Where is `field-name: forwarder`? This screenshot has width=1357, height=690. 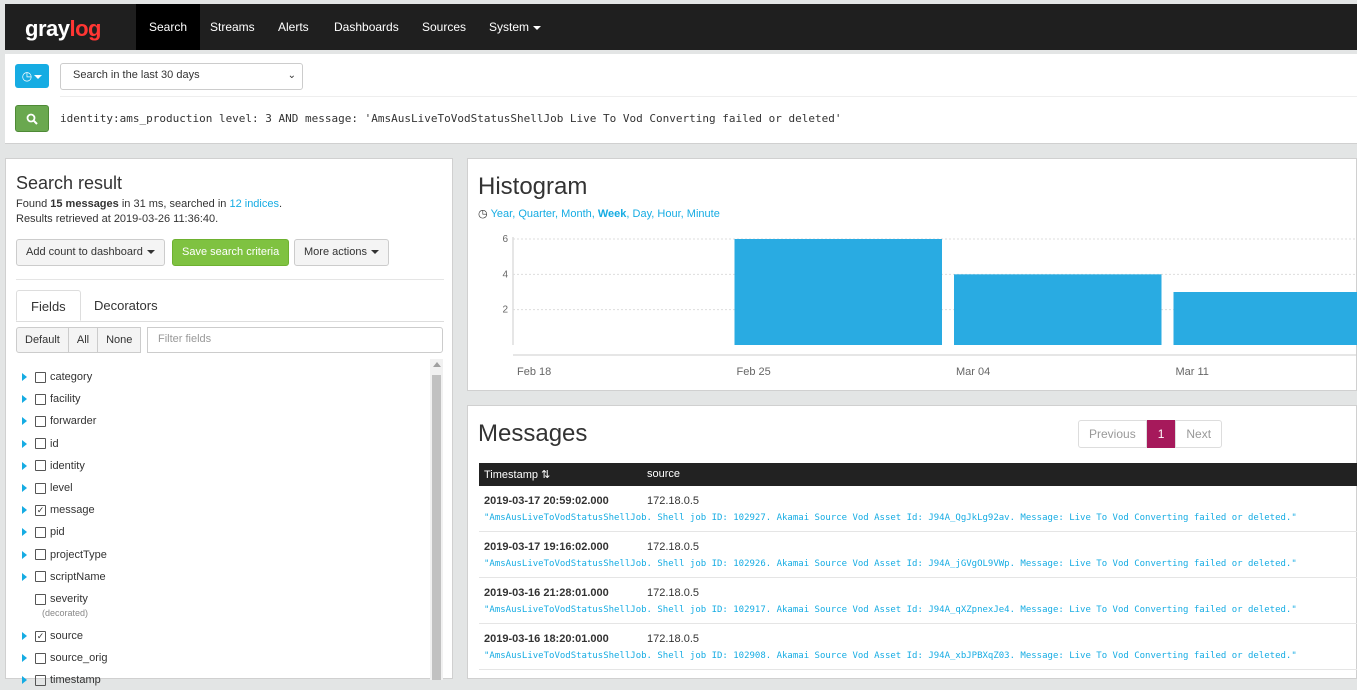
field-name: forwarder is located at coordinates (73, 421).